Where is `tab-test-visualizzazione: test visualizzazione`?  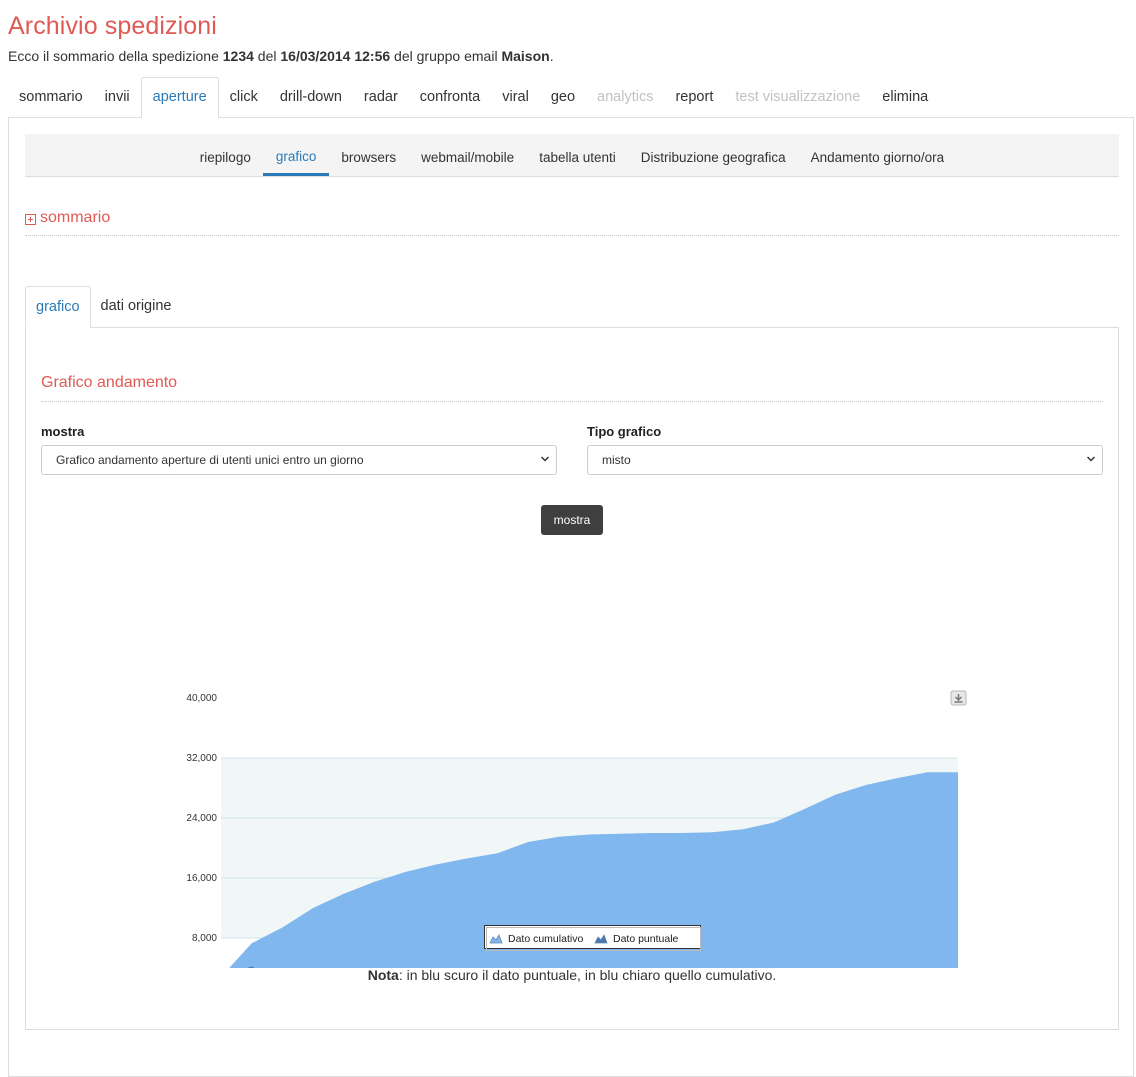
tab-test-visualizzazione: test visualizzazione is located at coordinates (797, 97).